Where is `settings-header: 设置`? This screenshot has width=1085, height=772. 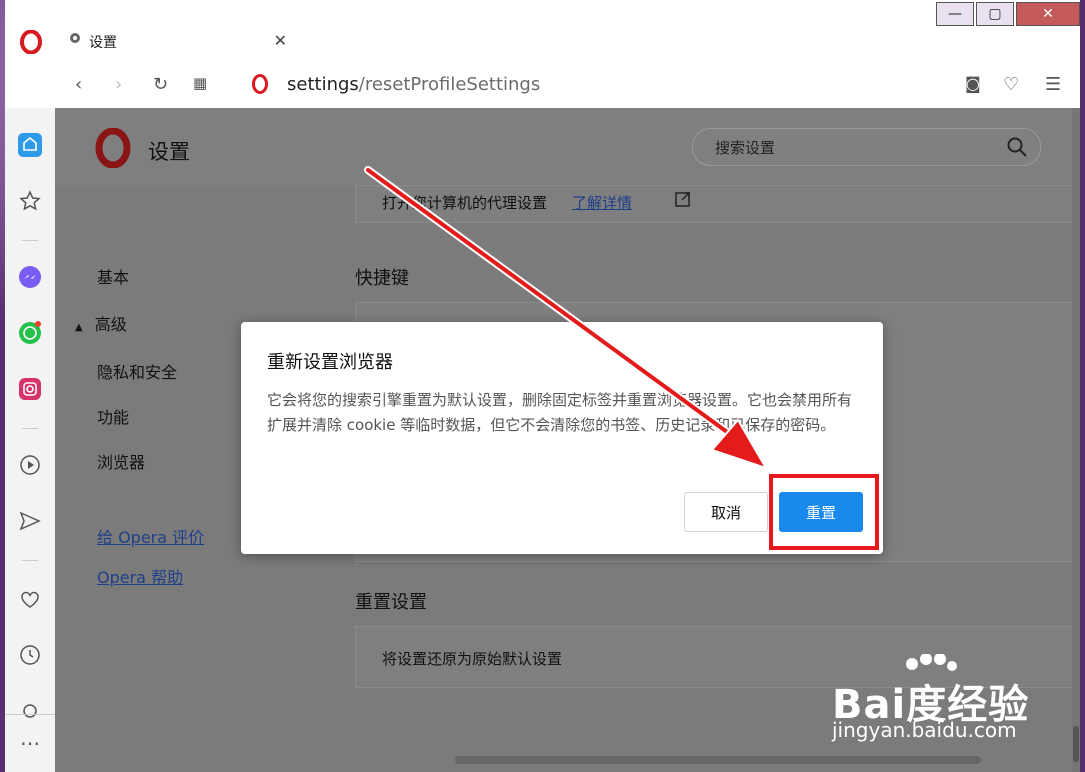
settings-header: 设置 is located at coordinates (567, 147).